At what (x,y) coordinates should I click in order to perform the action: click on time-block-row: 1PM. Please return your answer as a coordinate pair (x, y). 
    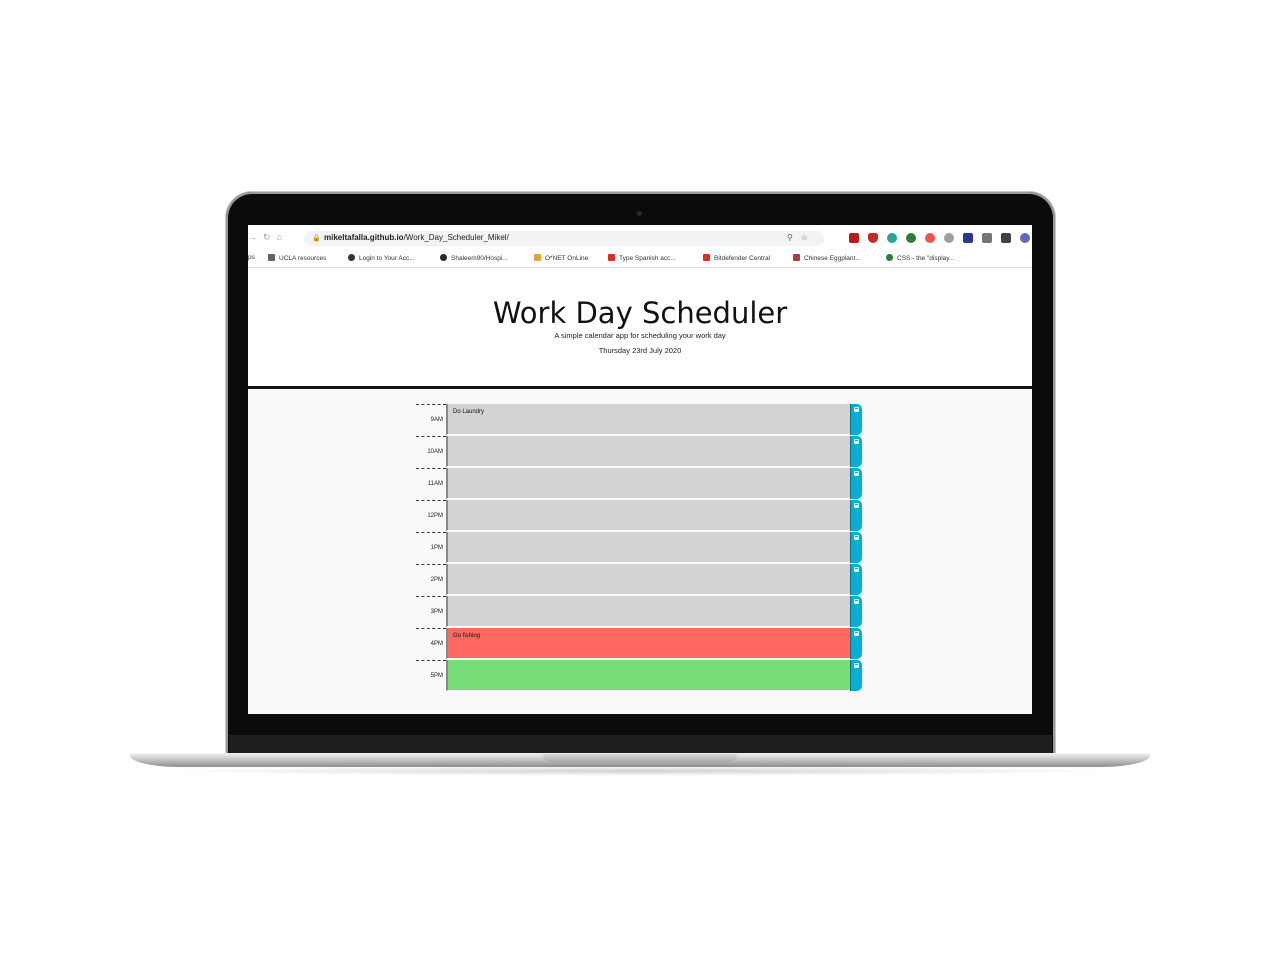
    Looking at the image, I should click on (639, 548).